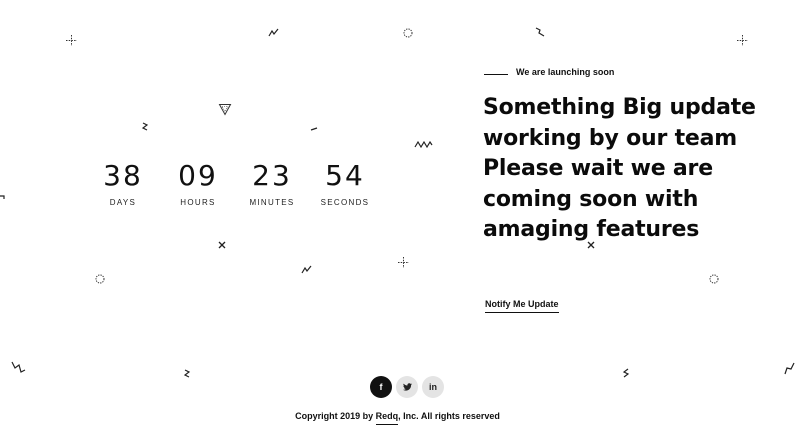 The image size is (795, 445). I want to click on social-links: f in, so click(407, 387).